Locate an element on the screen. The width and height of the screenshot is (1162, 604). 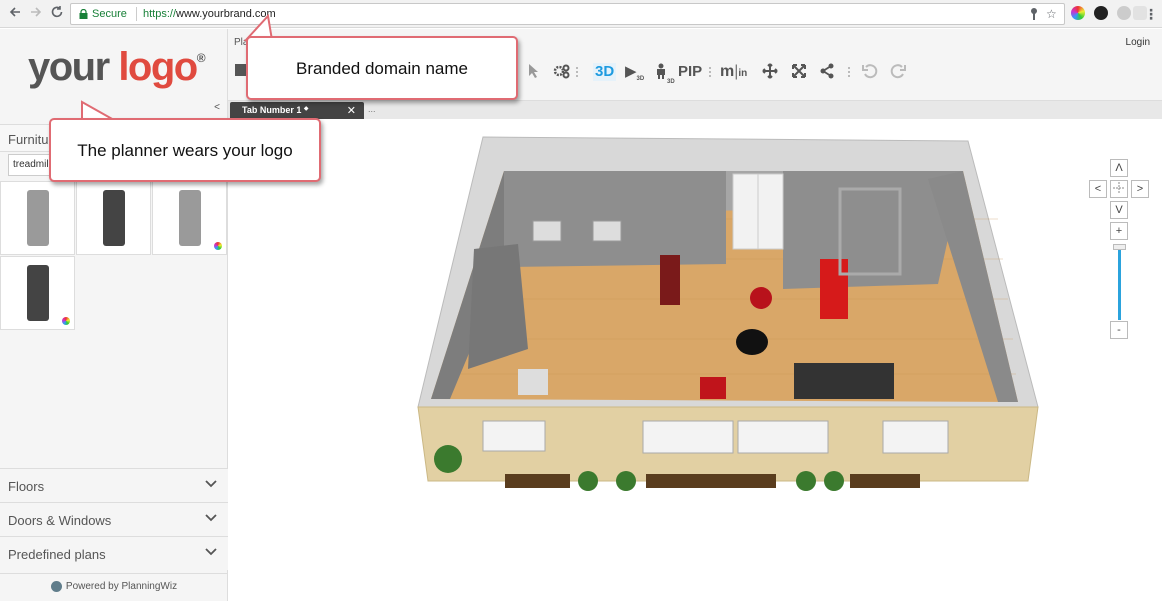
walkthrough-play-button: ▶3D is located at coordinates (634, 75).